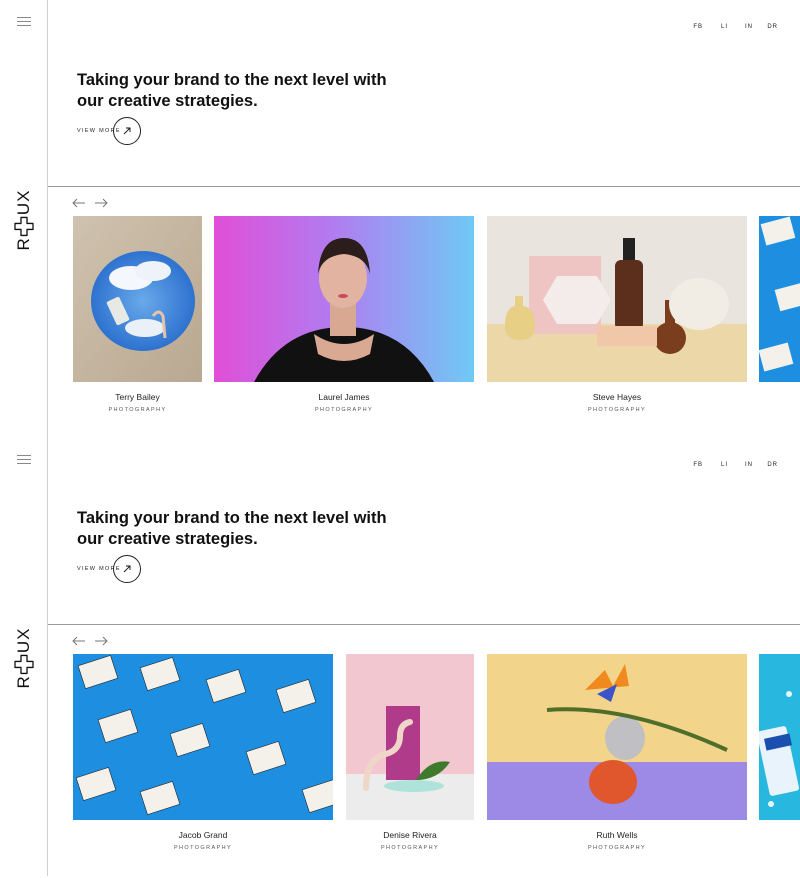 The image size is (800, 878). I want to click on woman-neon-portrait-image, so click(344, 299).